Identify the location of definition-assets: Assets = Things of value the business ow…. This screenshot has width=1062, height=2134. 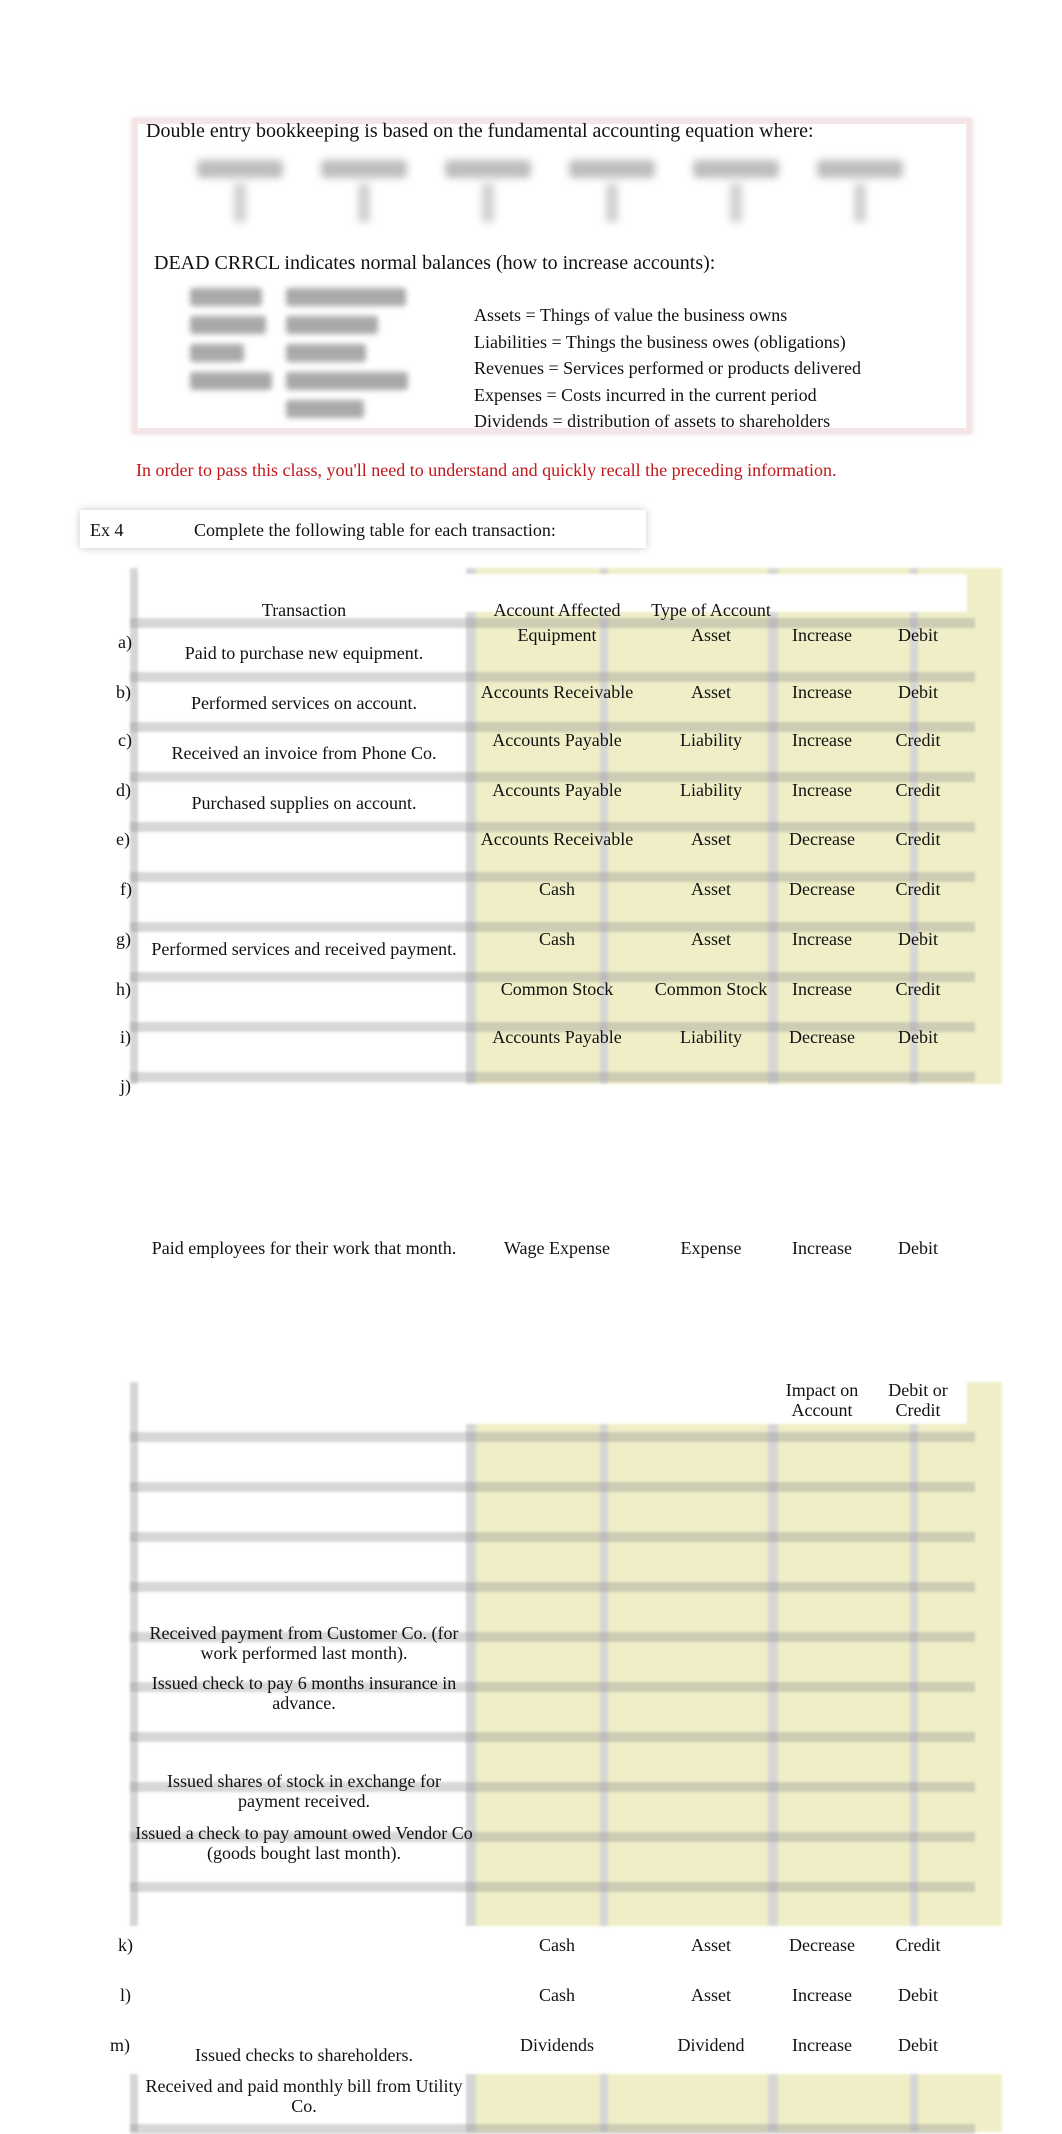
(631, 315).